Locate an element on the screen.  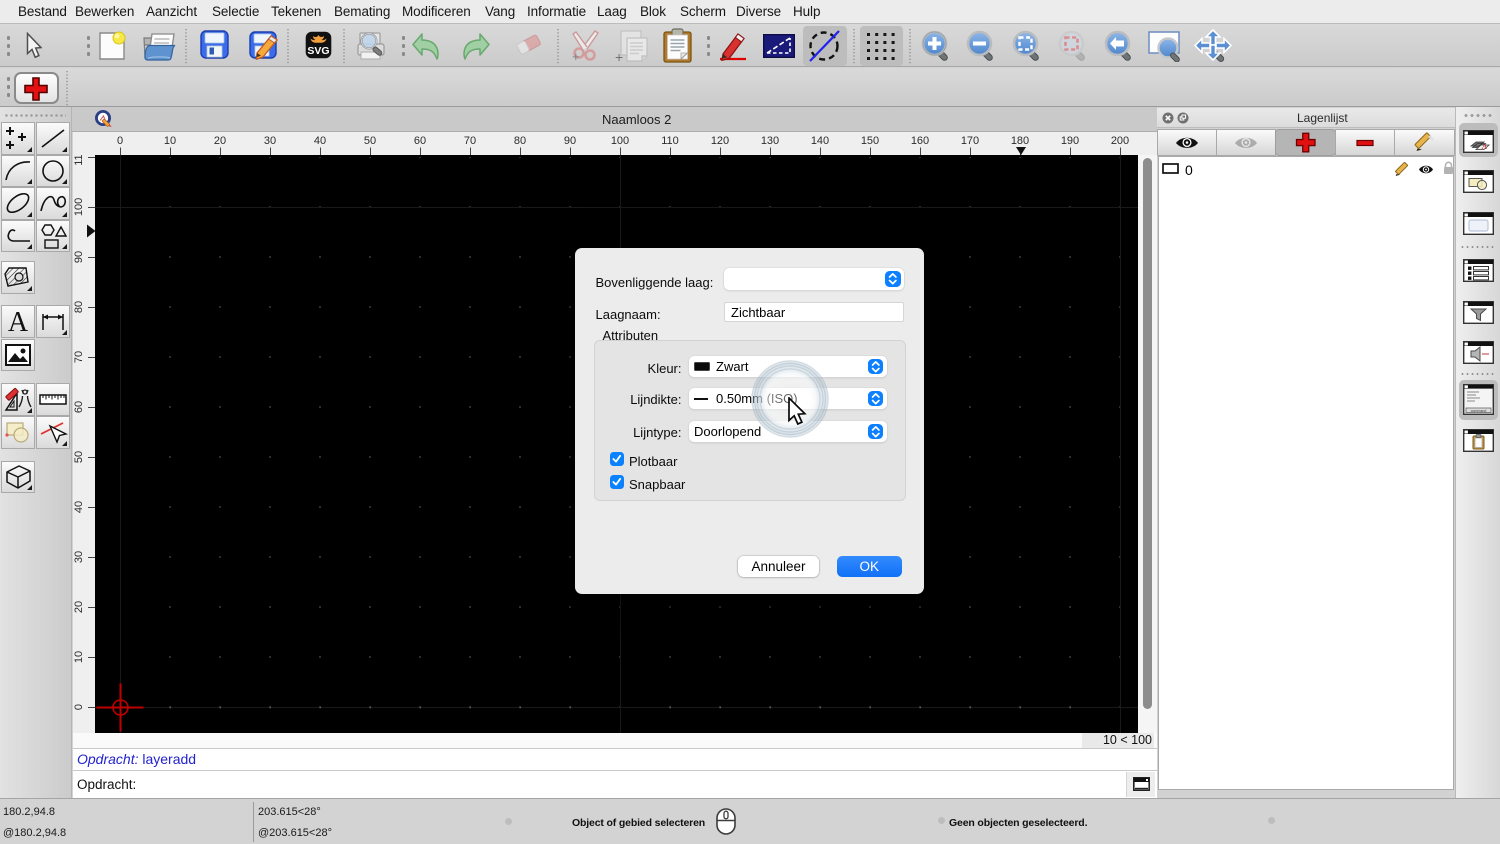
svg-text: 150 is located at coordinates (870, 141).